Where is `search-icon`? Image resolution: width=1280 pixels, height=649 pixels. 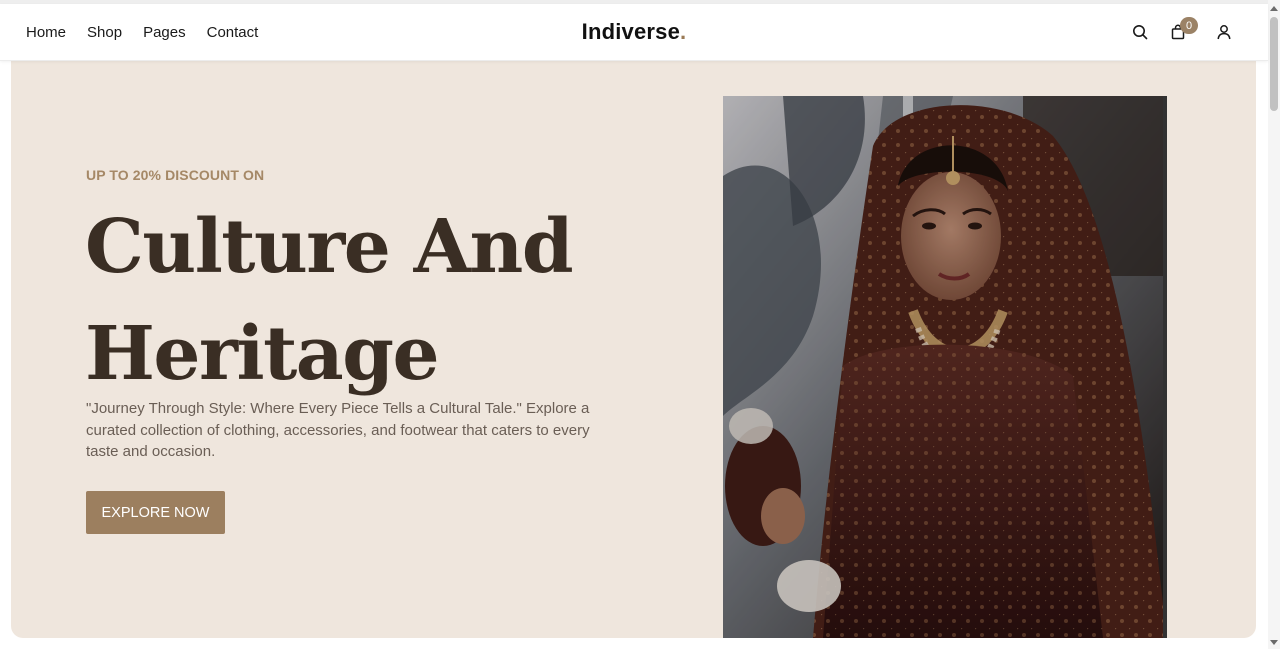 search-icon is located at coordinates (1140, 32).